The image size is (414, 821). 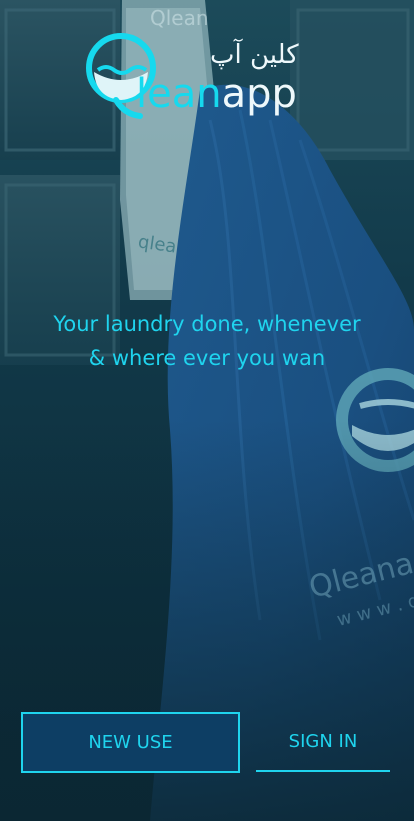 What do you see at coordinates (207, 358) in the screenshot?
I see `tagline-line-2: & where ever you wan` at bounding box center [207, 358].